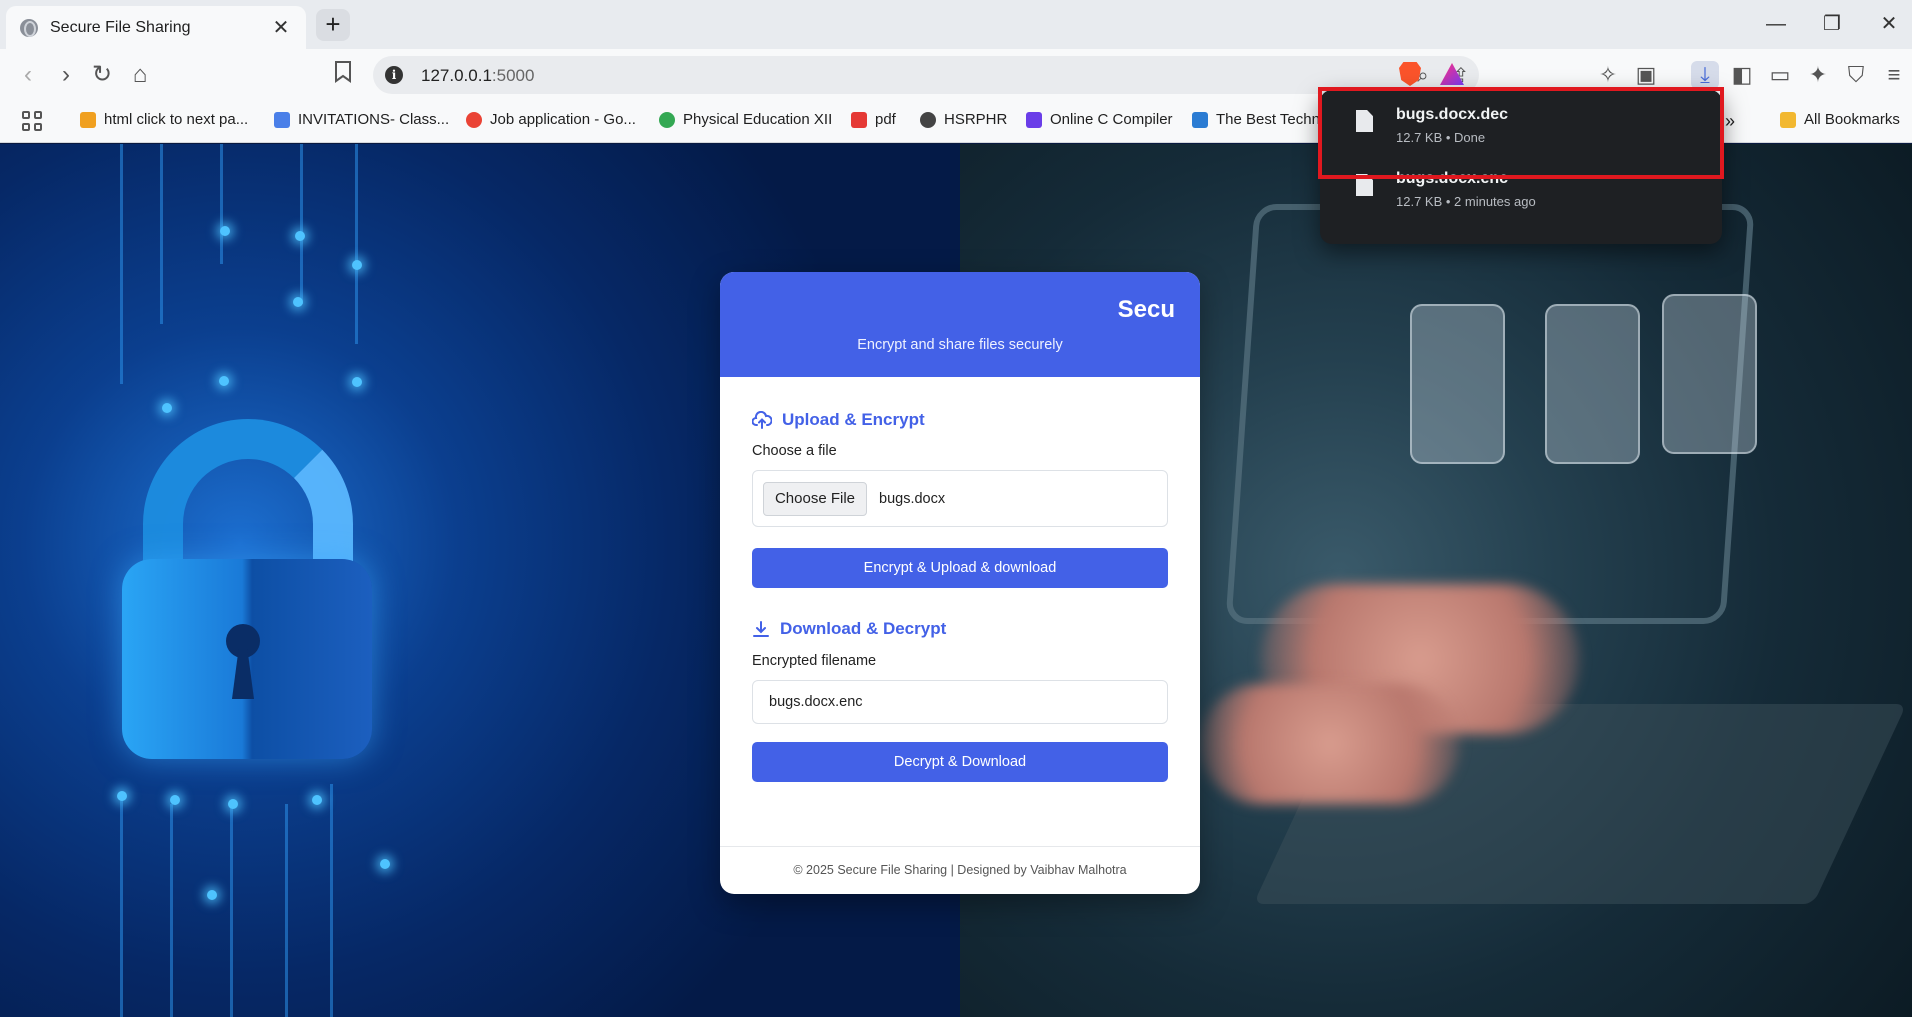 This screenshot has width=1912, height=1017. I want to click on encrypt-upload-button: Encrypt & Upload & download, so click(960, 568).